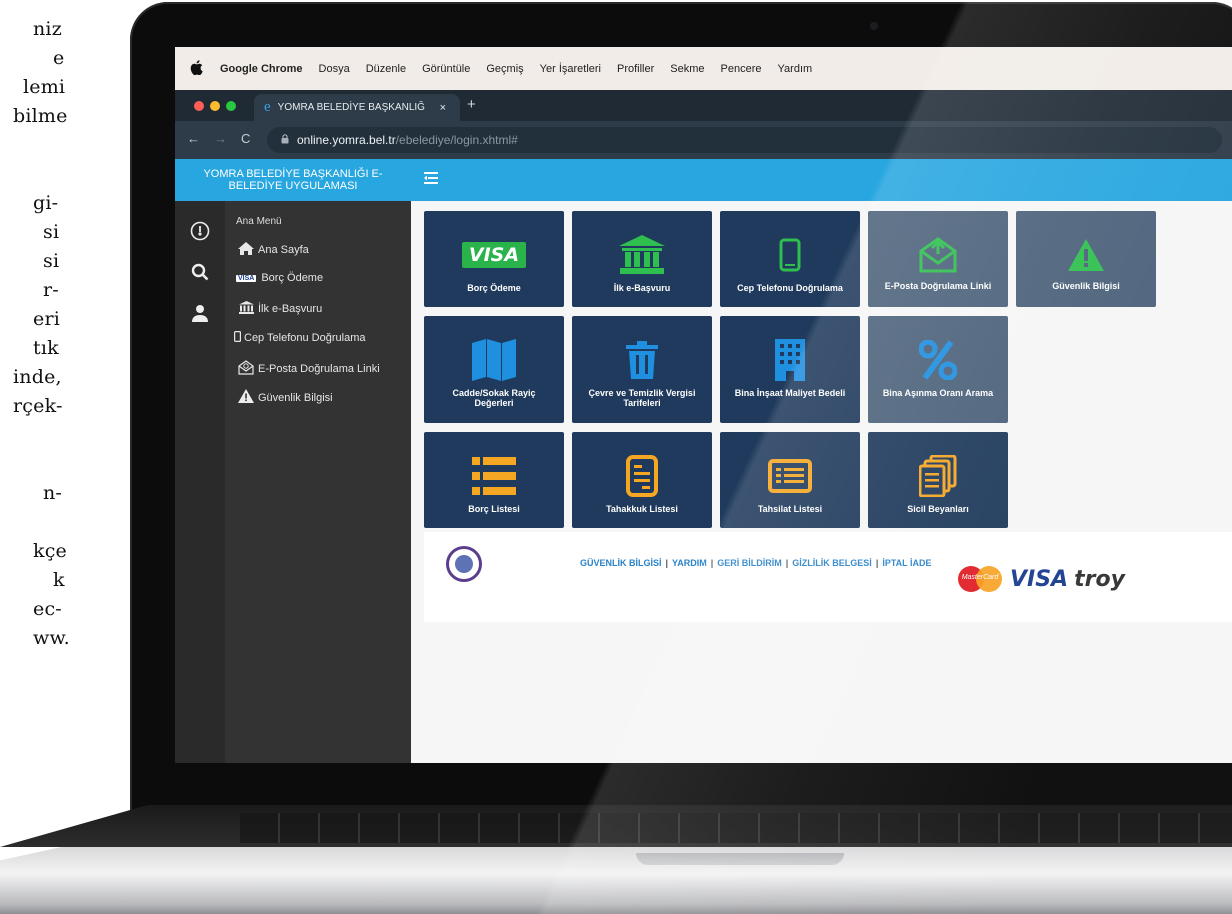  I want to click on tile-label: Borç Listesi, so click(494, 509).